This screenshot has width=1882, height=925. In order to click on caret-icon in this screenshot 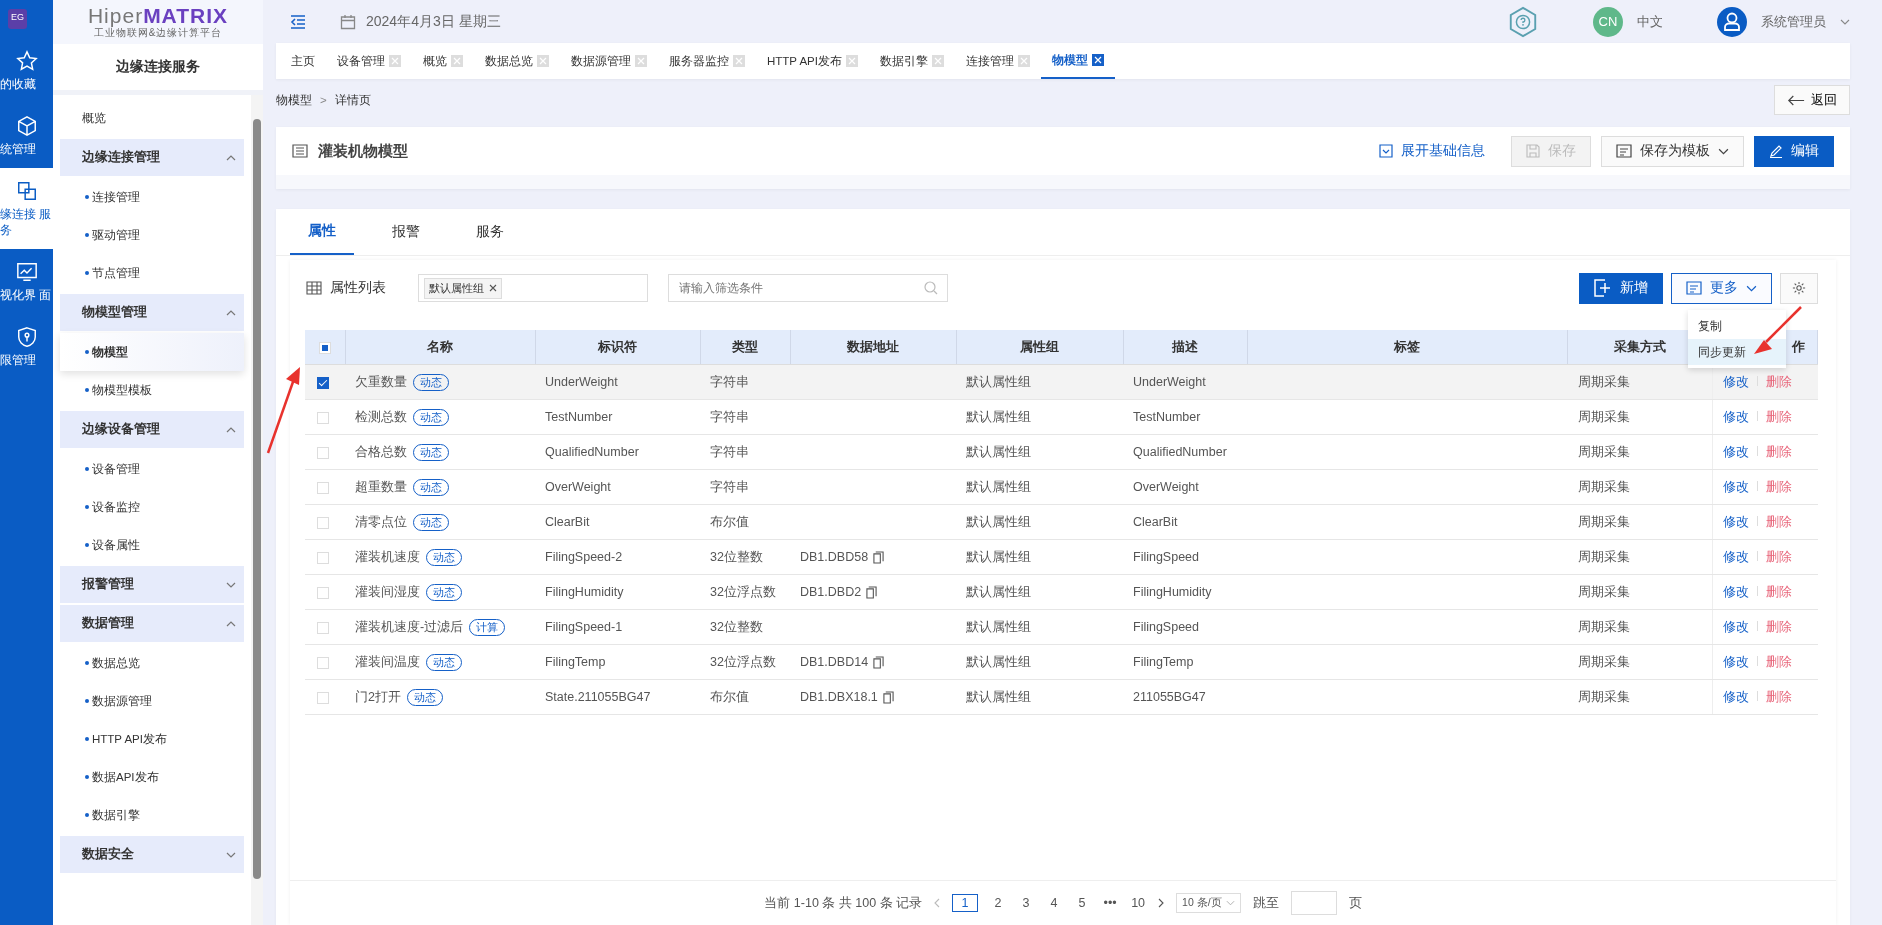, I will do `click(1845, 21)`.